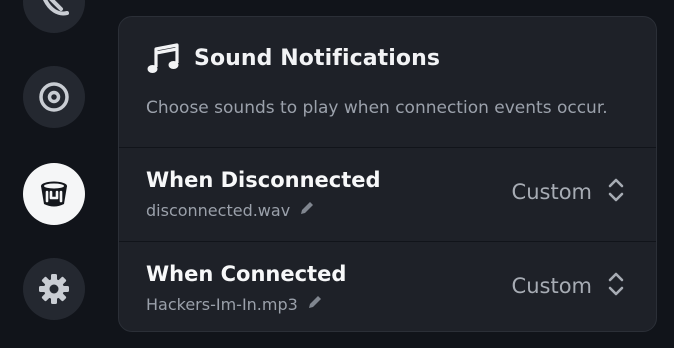  I want to click on panel-title: Sound Notifications, so click(317, 58).